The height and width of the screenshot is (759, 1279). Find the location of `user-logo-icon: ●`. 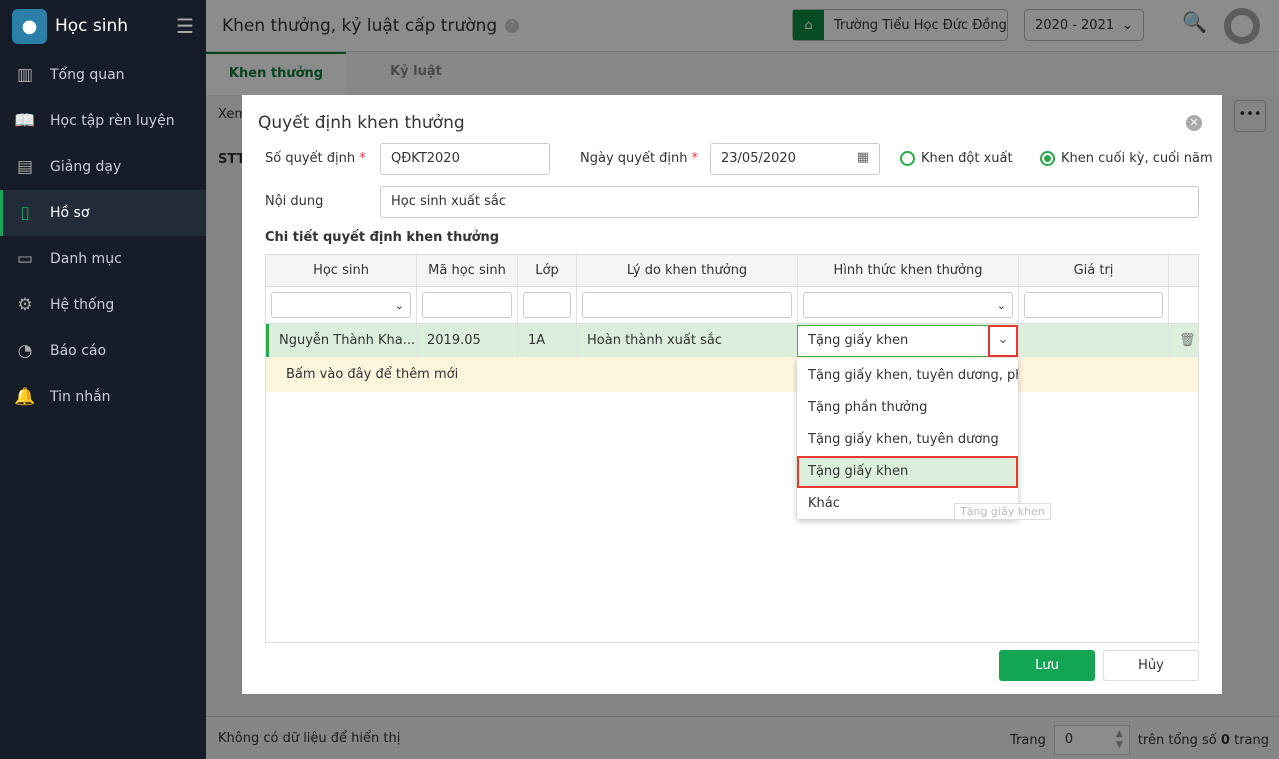

user-logo-icon: ● is located at coordinates (29, 26).